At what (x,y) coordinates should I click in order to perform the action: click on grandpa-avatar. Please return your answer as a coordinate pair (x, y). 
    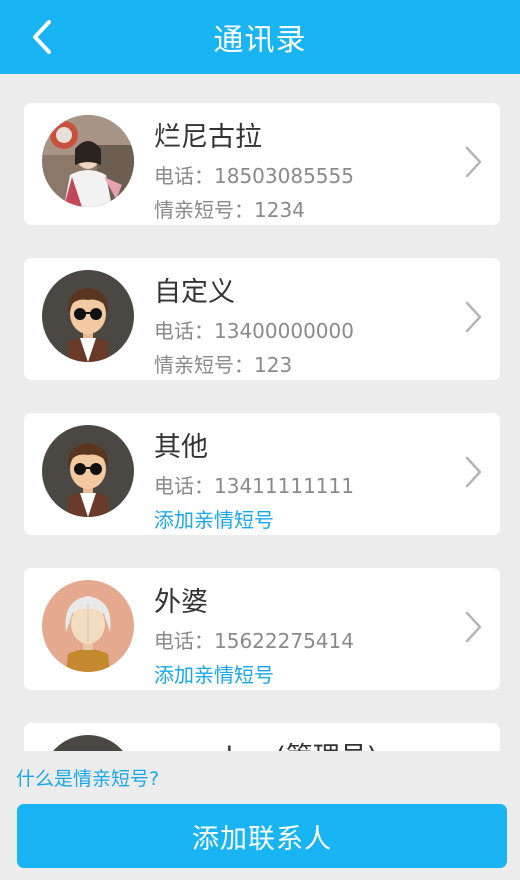
    Looking at the image, I should click on (88, 743).